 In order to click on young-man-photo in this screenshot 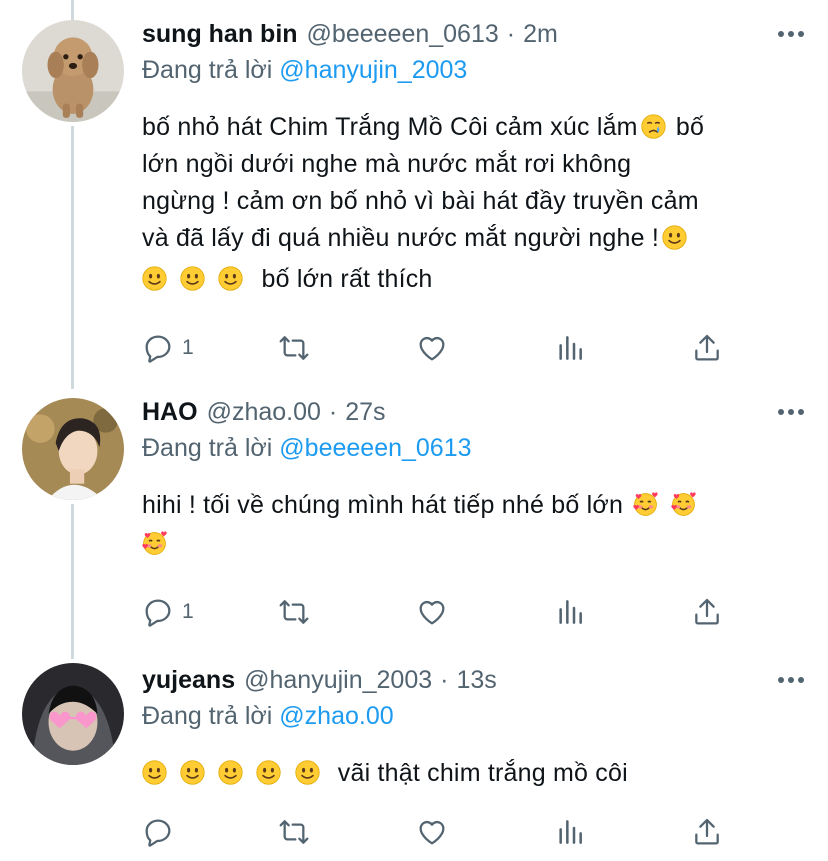, I will do `click(73, 449)`.